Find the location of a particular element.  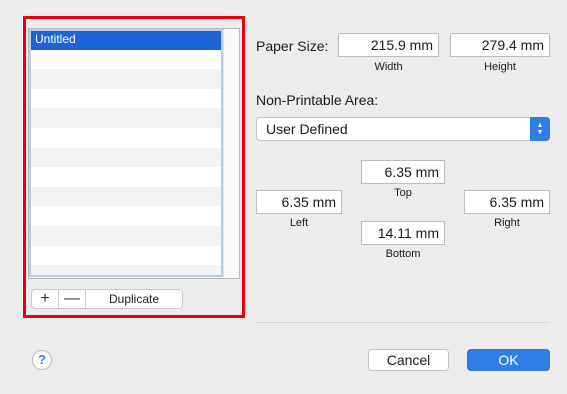

right-caption: Right is located at coordinates (507, 223).